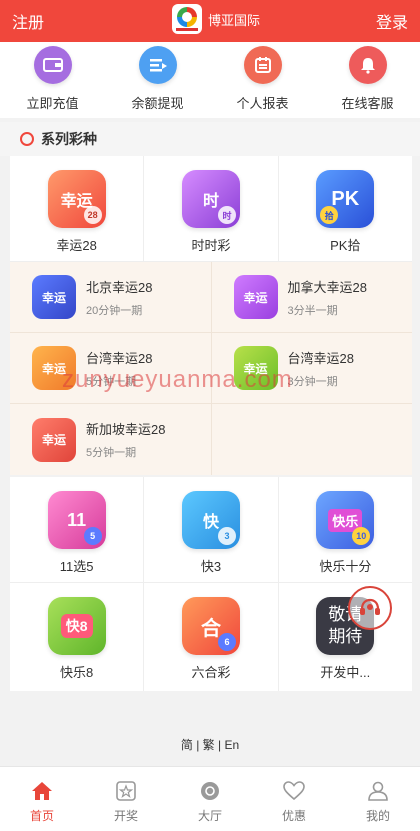  I want to click on tab-label: 首页, so click(41, 816).